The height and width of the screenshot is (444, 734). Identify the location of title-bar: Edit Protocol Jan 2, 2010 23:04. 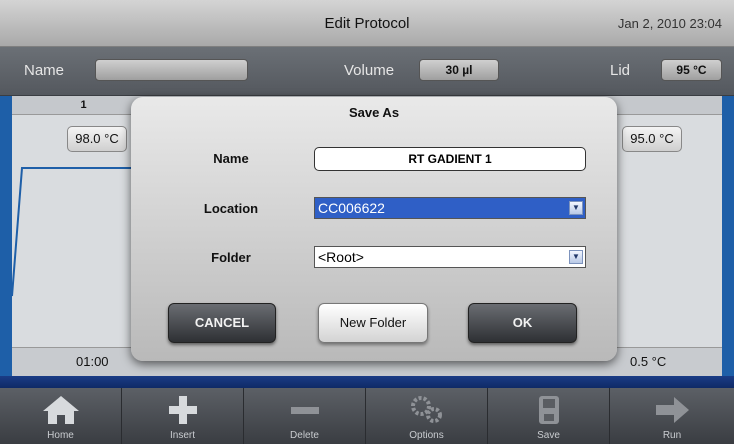
(367, 23).